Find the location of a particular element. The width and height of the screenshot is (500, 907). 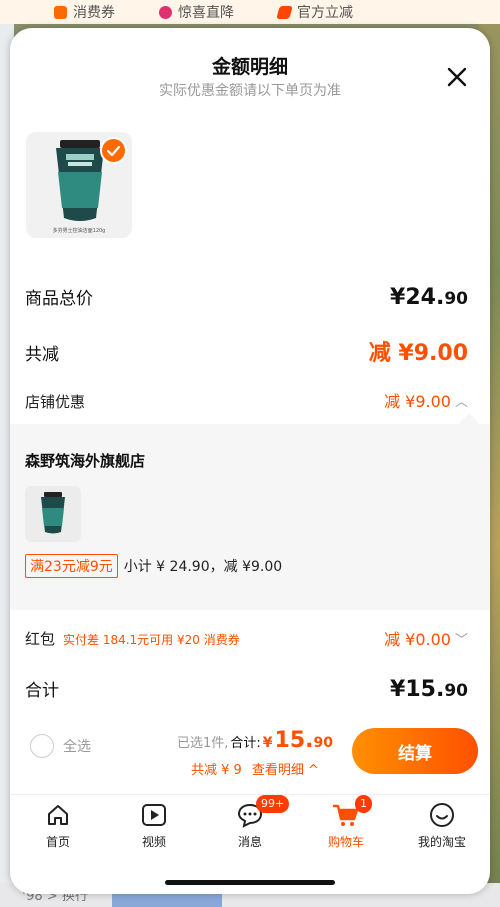

tab-cart-label: 购物车 is located at coordinates (345, 842).